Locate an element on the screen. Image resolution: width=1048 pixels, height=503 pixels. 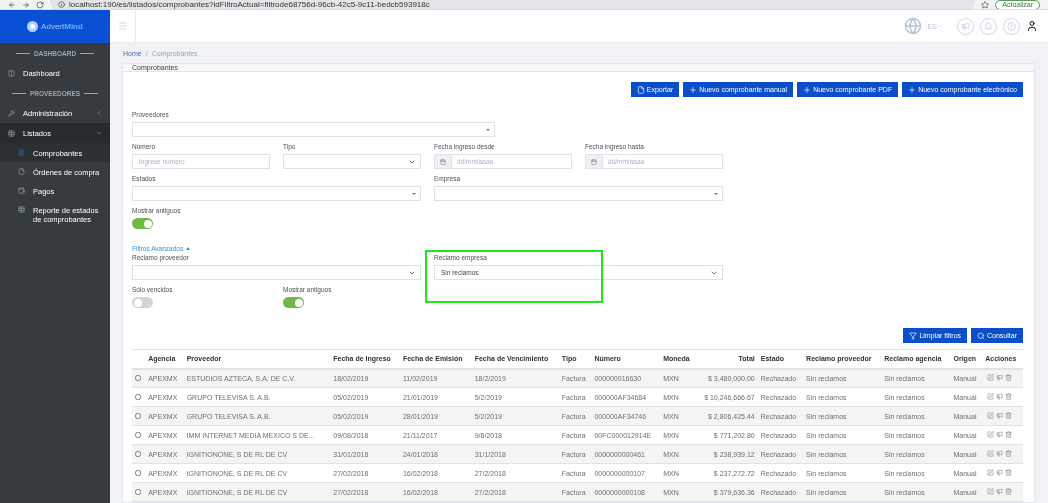
address-bar: localhost:190/es/listados/comprobantes?idFiltroActual=filtrode68756d-96cb-42c5-9c11-bedcb593918c is located at coordinates (513, 4).